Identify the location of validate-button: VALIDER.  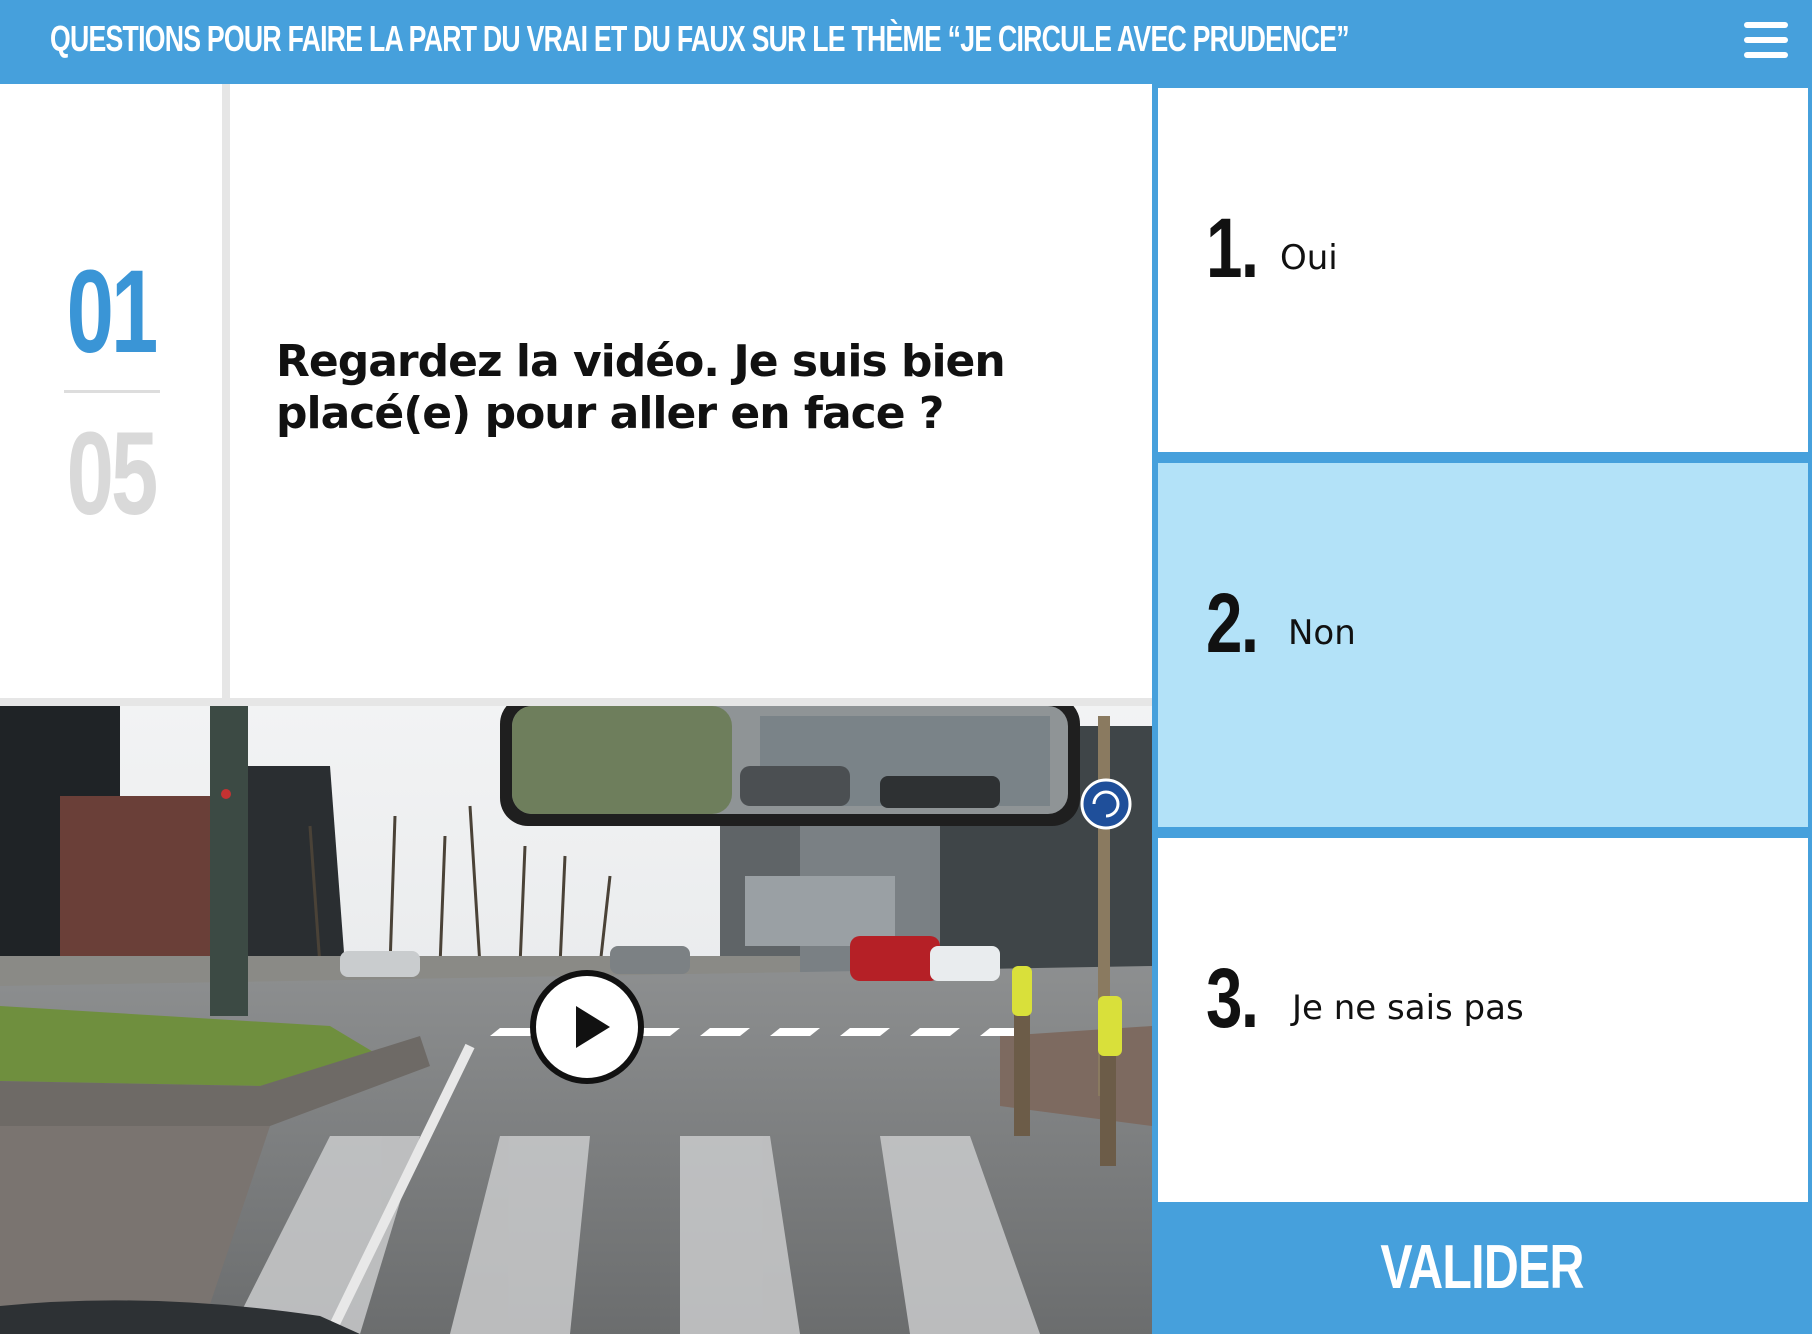
(1482, 1270).